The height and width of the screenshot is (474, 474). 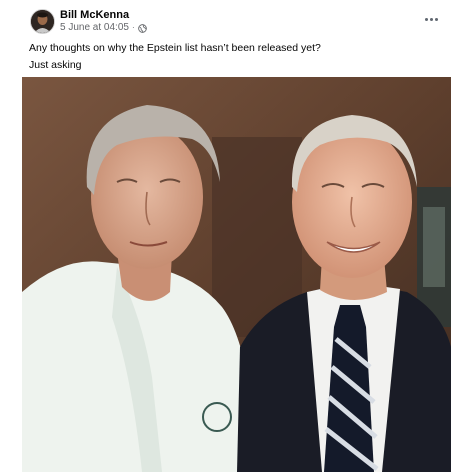 What do you see at coordinates (94, 28) in the screenshot?
I see `post-timestamp: 5 June at 04:05` at bounding box center [94, 28].